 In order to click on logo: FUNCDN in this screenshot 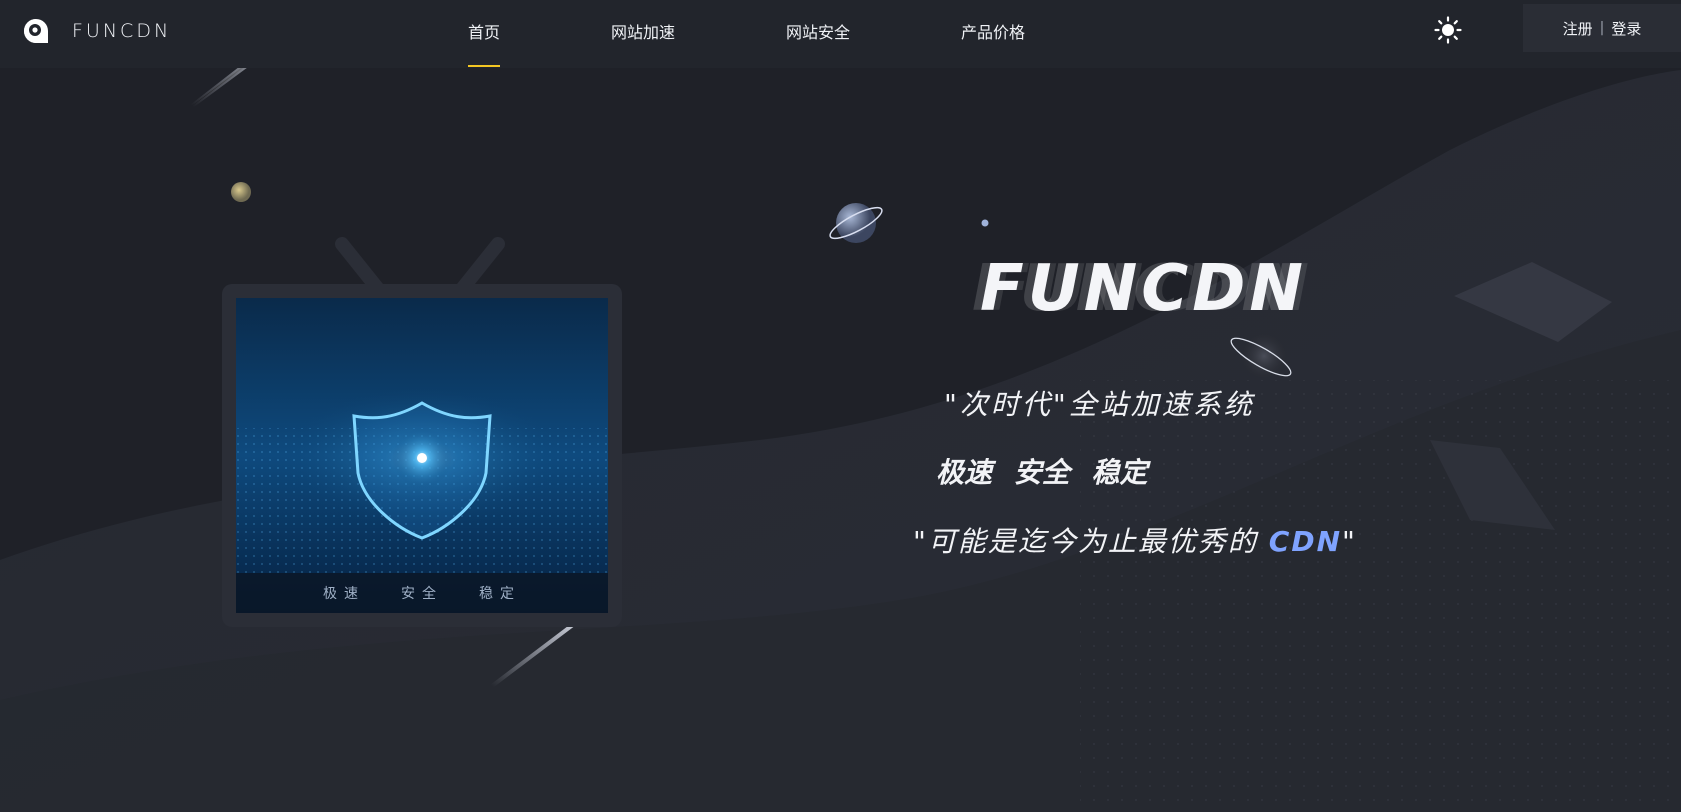, I will do `click(96, 31)`.